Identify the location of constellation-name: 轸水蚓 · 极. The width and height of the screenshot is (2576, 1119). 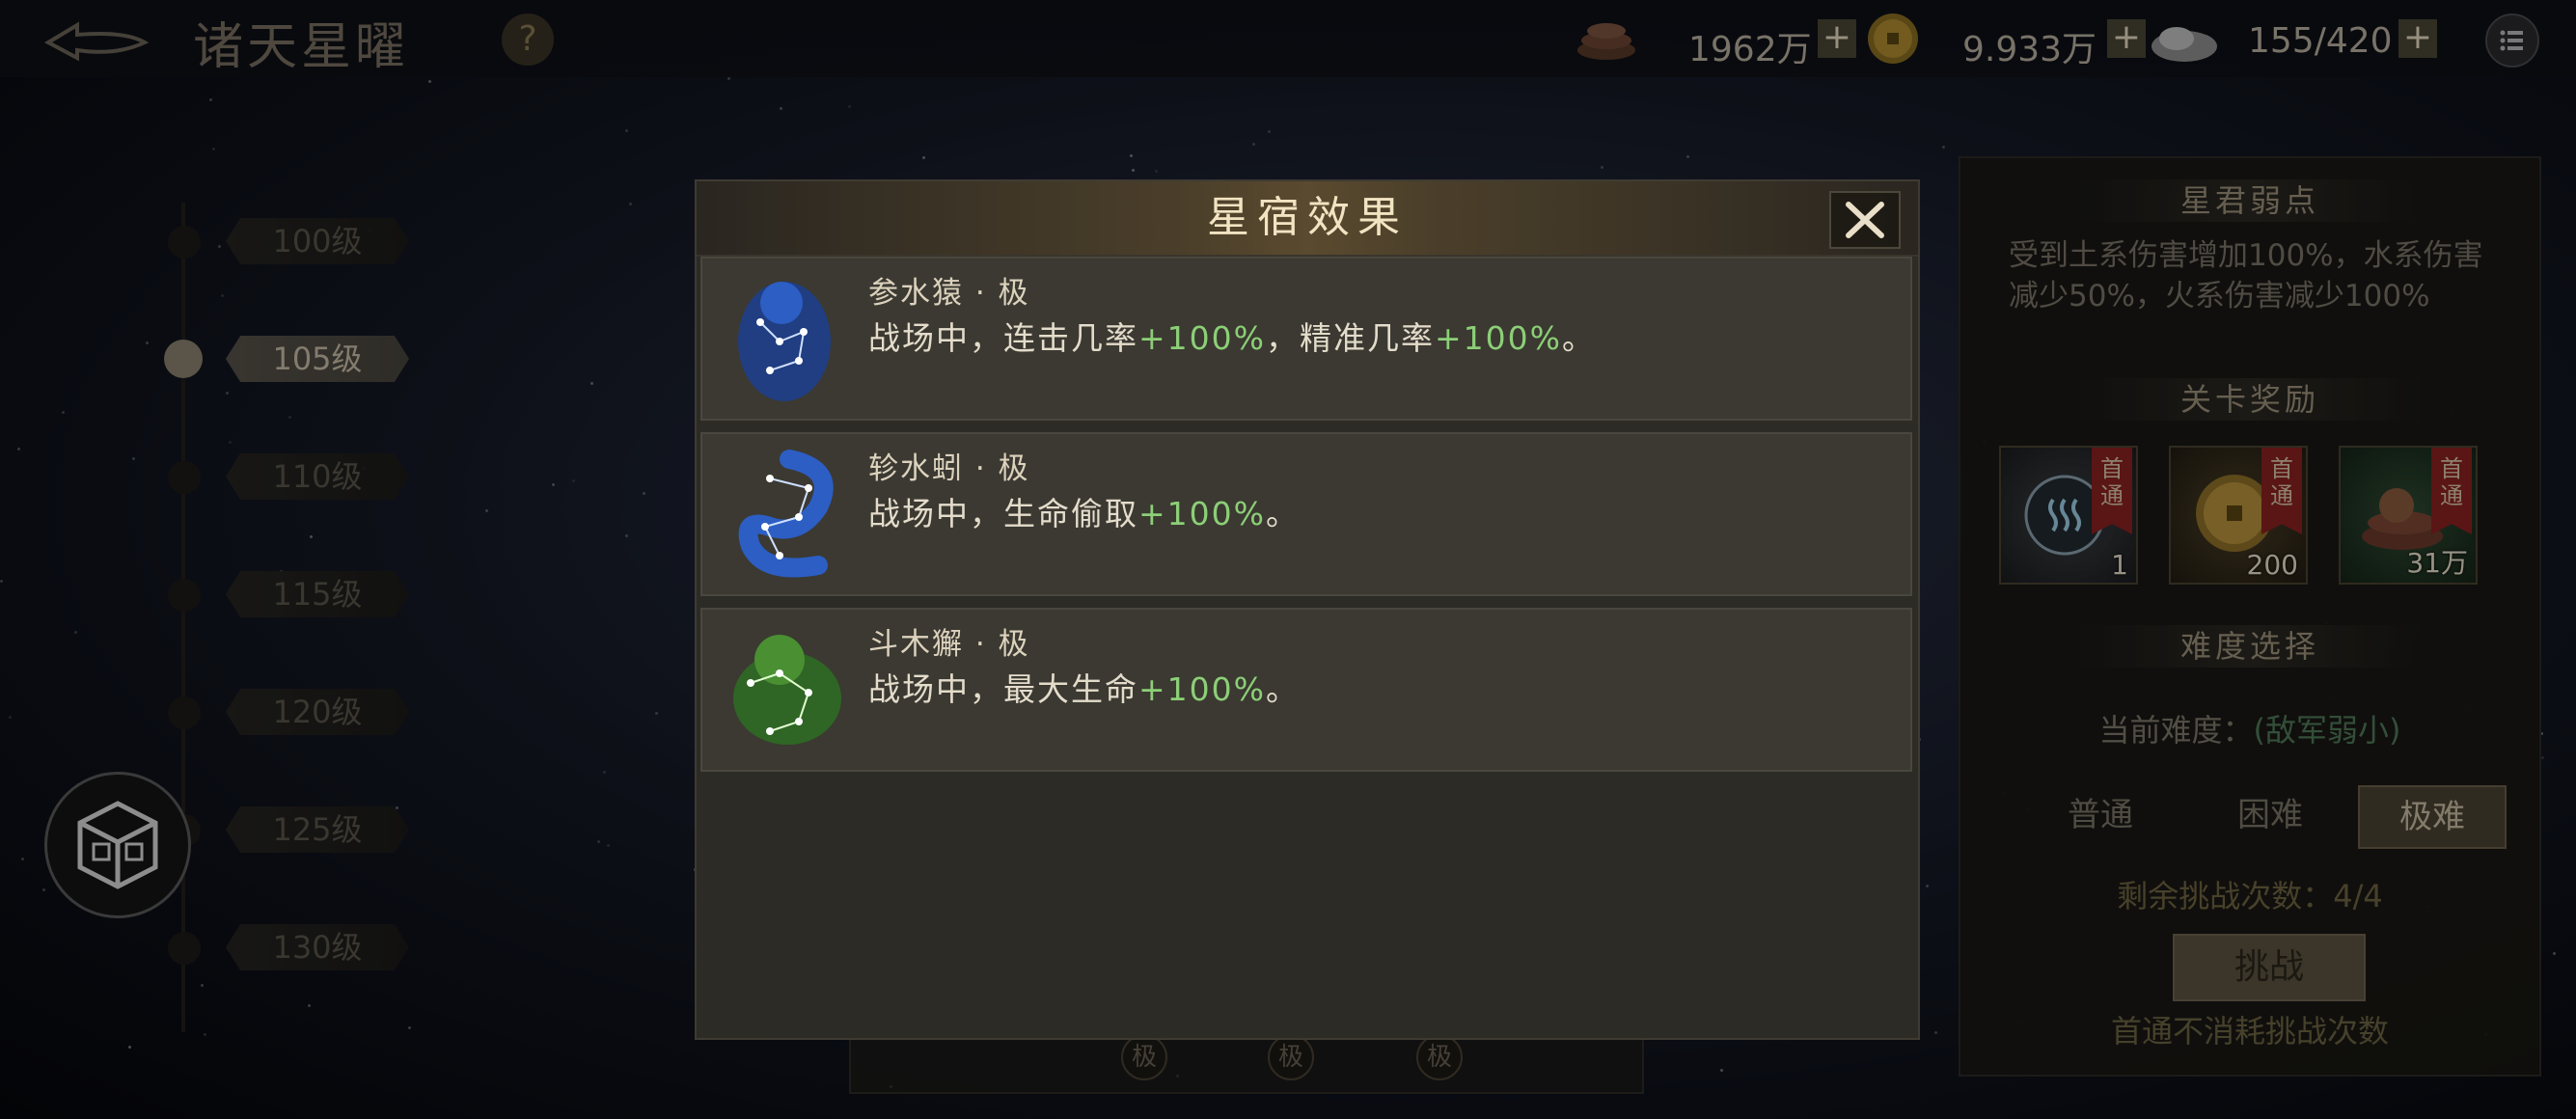
(949, 468).